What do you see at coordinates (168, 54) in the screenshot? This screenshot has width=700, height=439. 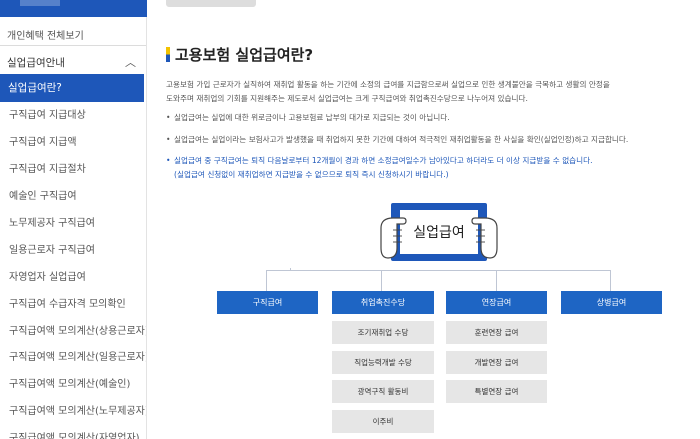 I see `heading-marker-icon` at bounding box center [168, 54].